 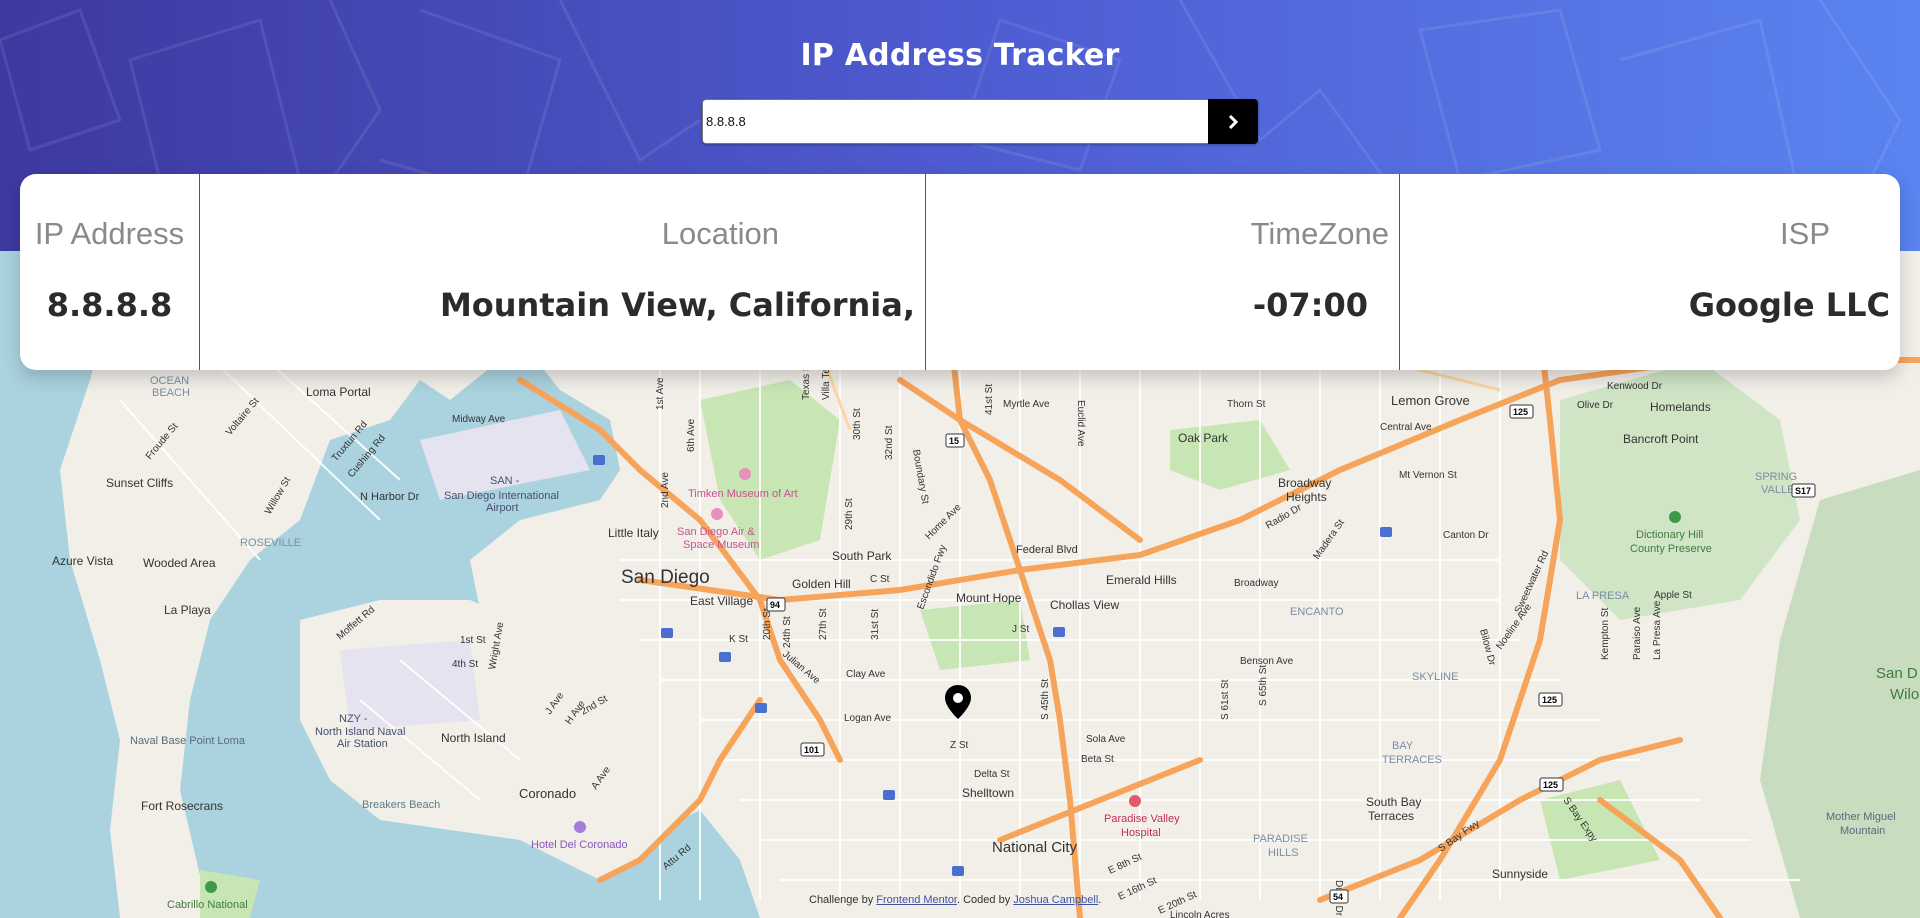 What do you see at coordinates (1263, 685) in the screenshot?
I see `svg-text: S 65th St` at bounding box center [1263, 685].